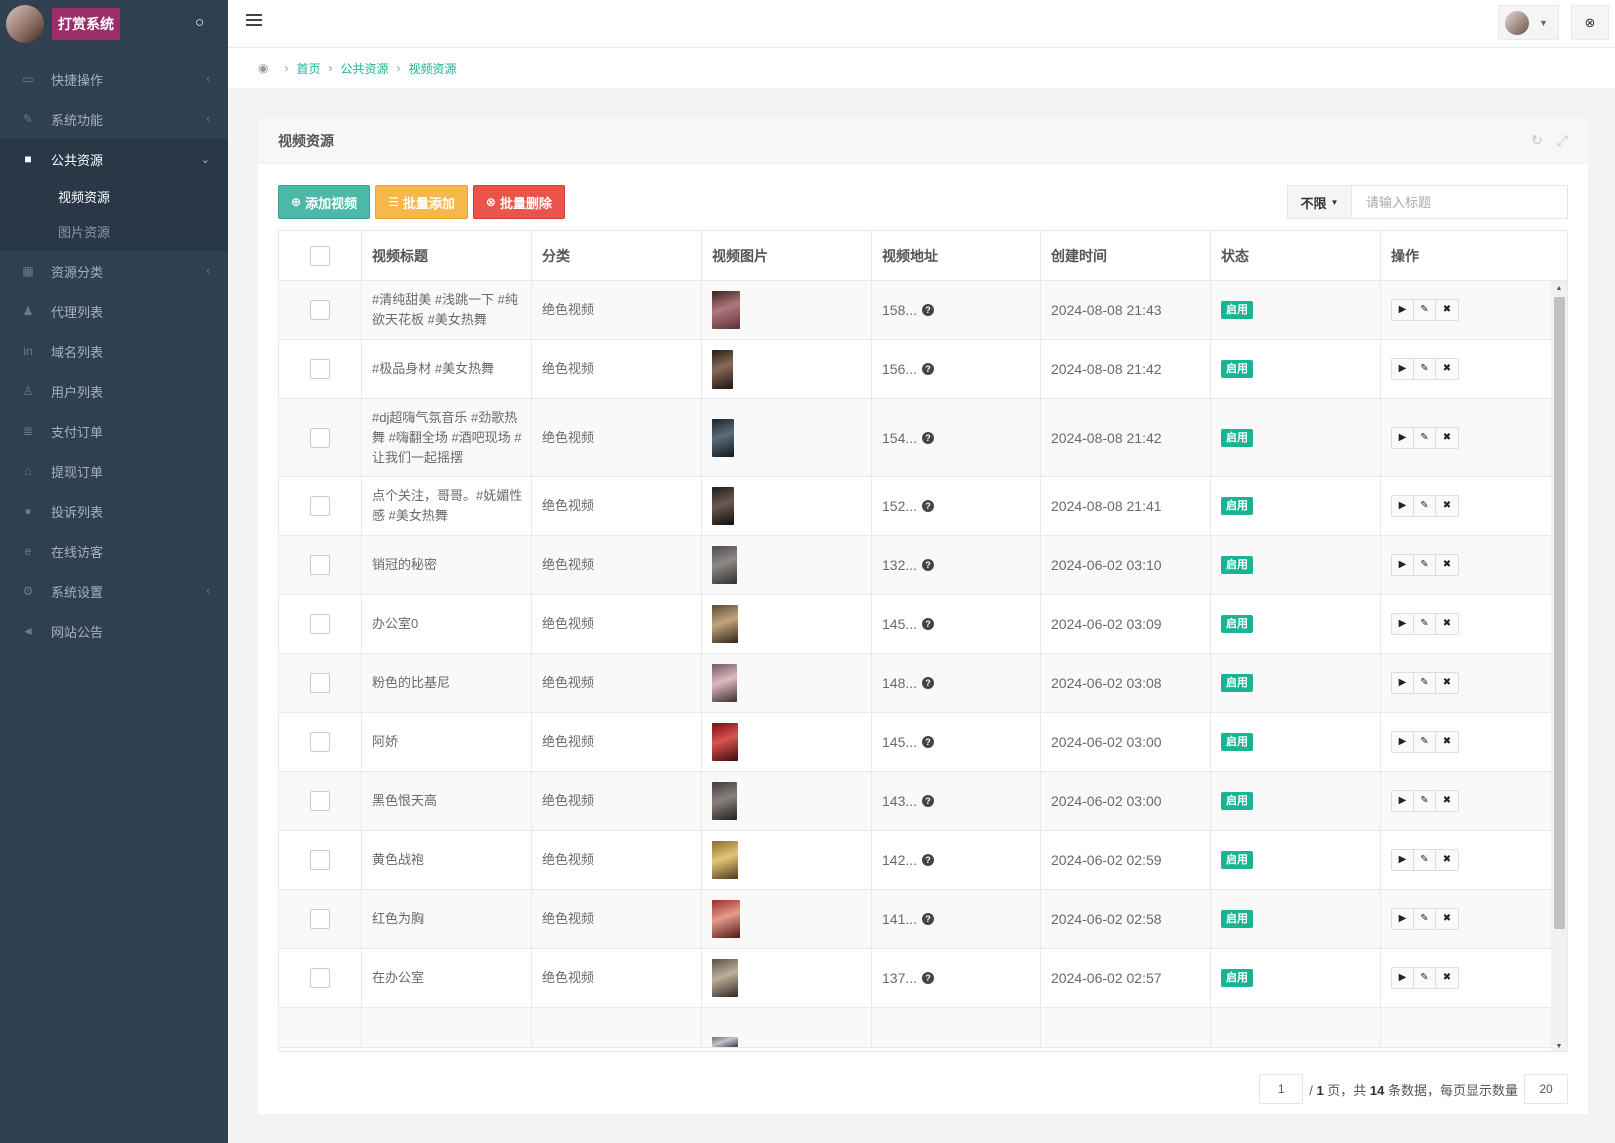  Describe the element at coordinates (324, 202) in the screenshot. I see `add-video-button: ⊕ 添加视频` at that location.